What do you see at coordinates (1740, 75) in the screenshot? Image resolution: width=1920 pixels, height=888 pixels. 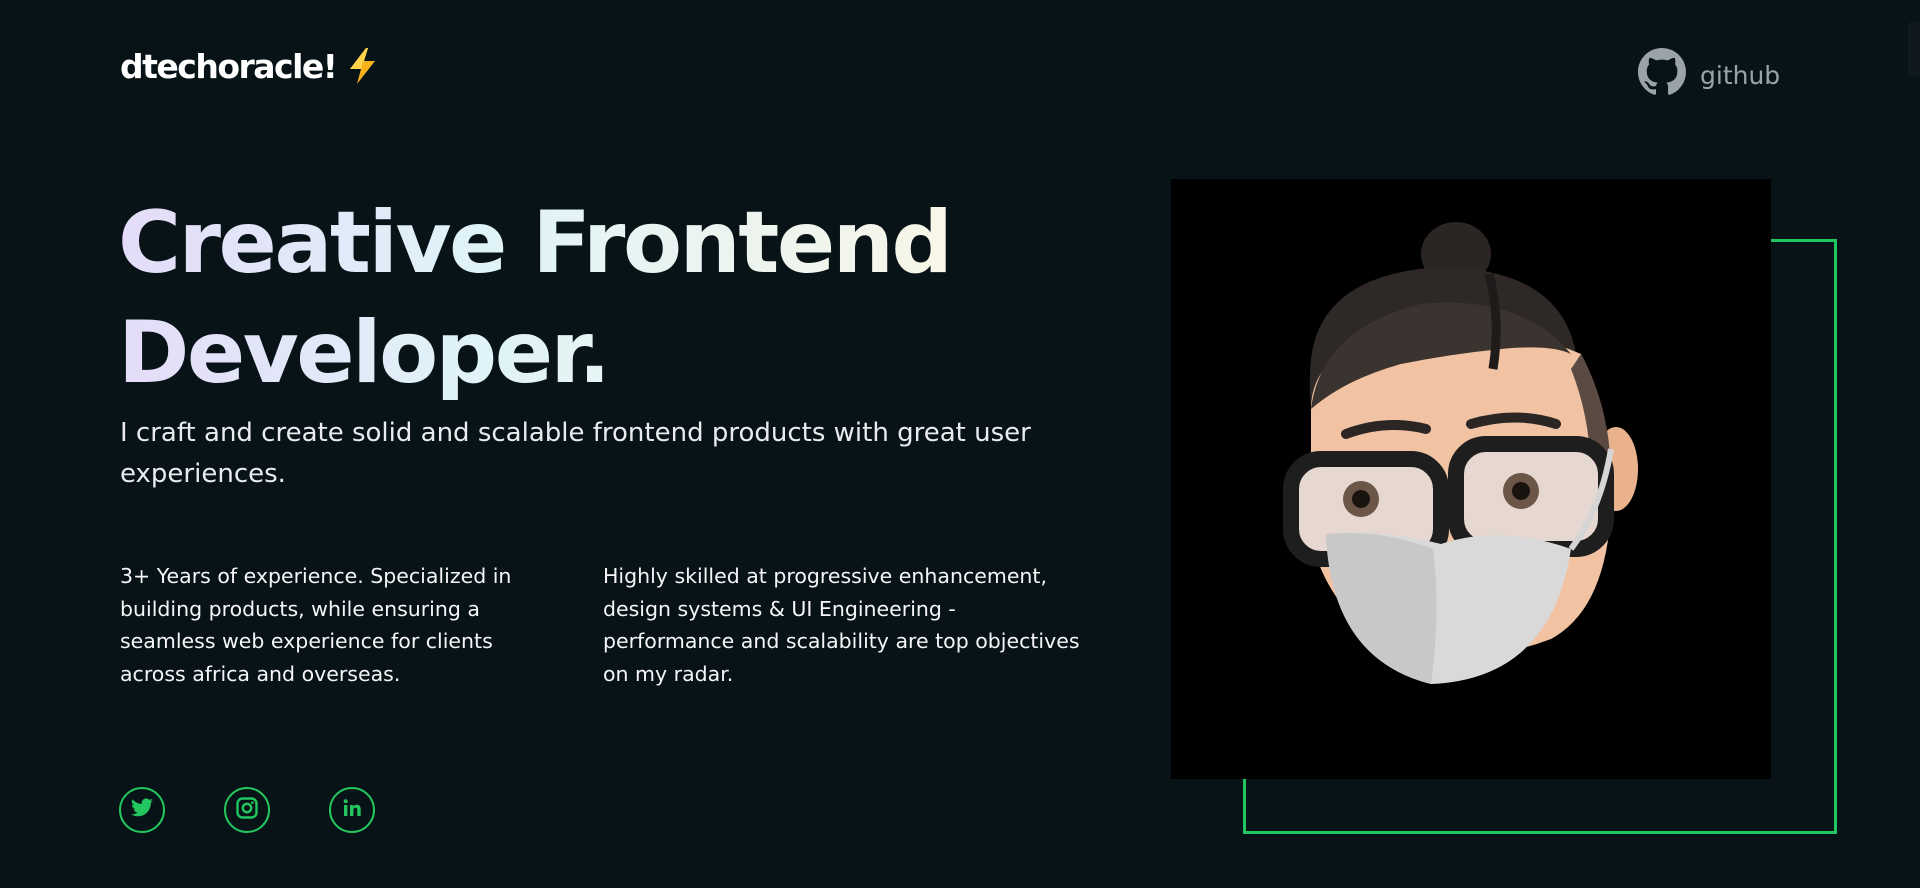 I see `github-label: github` at bounding box center [1740, 75].